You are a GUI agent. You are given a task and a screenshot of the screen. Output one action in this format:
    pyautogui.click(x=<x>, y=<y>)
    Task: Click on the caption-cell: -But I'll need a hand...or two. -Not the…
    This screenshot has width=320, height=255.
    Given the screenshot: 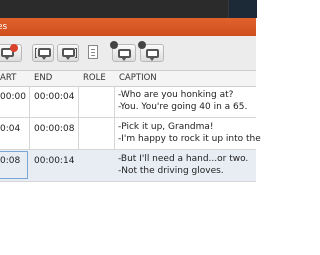 What is the action you would take?
    pyautogui.click(x=183, y=165)
    